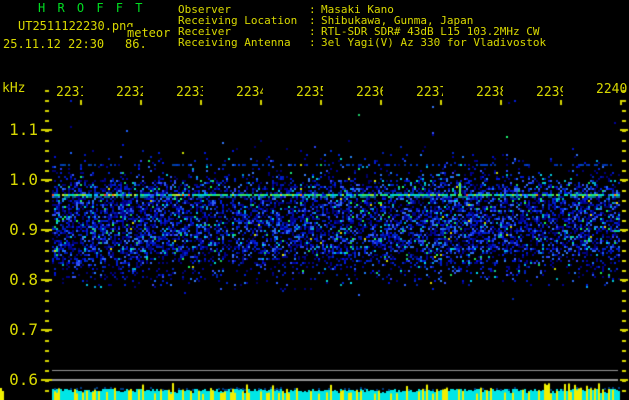 This screenshot has width=629, height=400. I want to click on time-tick-label: 2236, so click(369, 92).